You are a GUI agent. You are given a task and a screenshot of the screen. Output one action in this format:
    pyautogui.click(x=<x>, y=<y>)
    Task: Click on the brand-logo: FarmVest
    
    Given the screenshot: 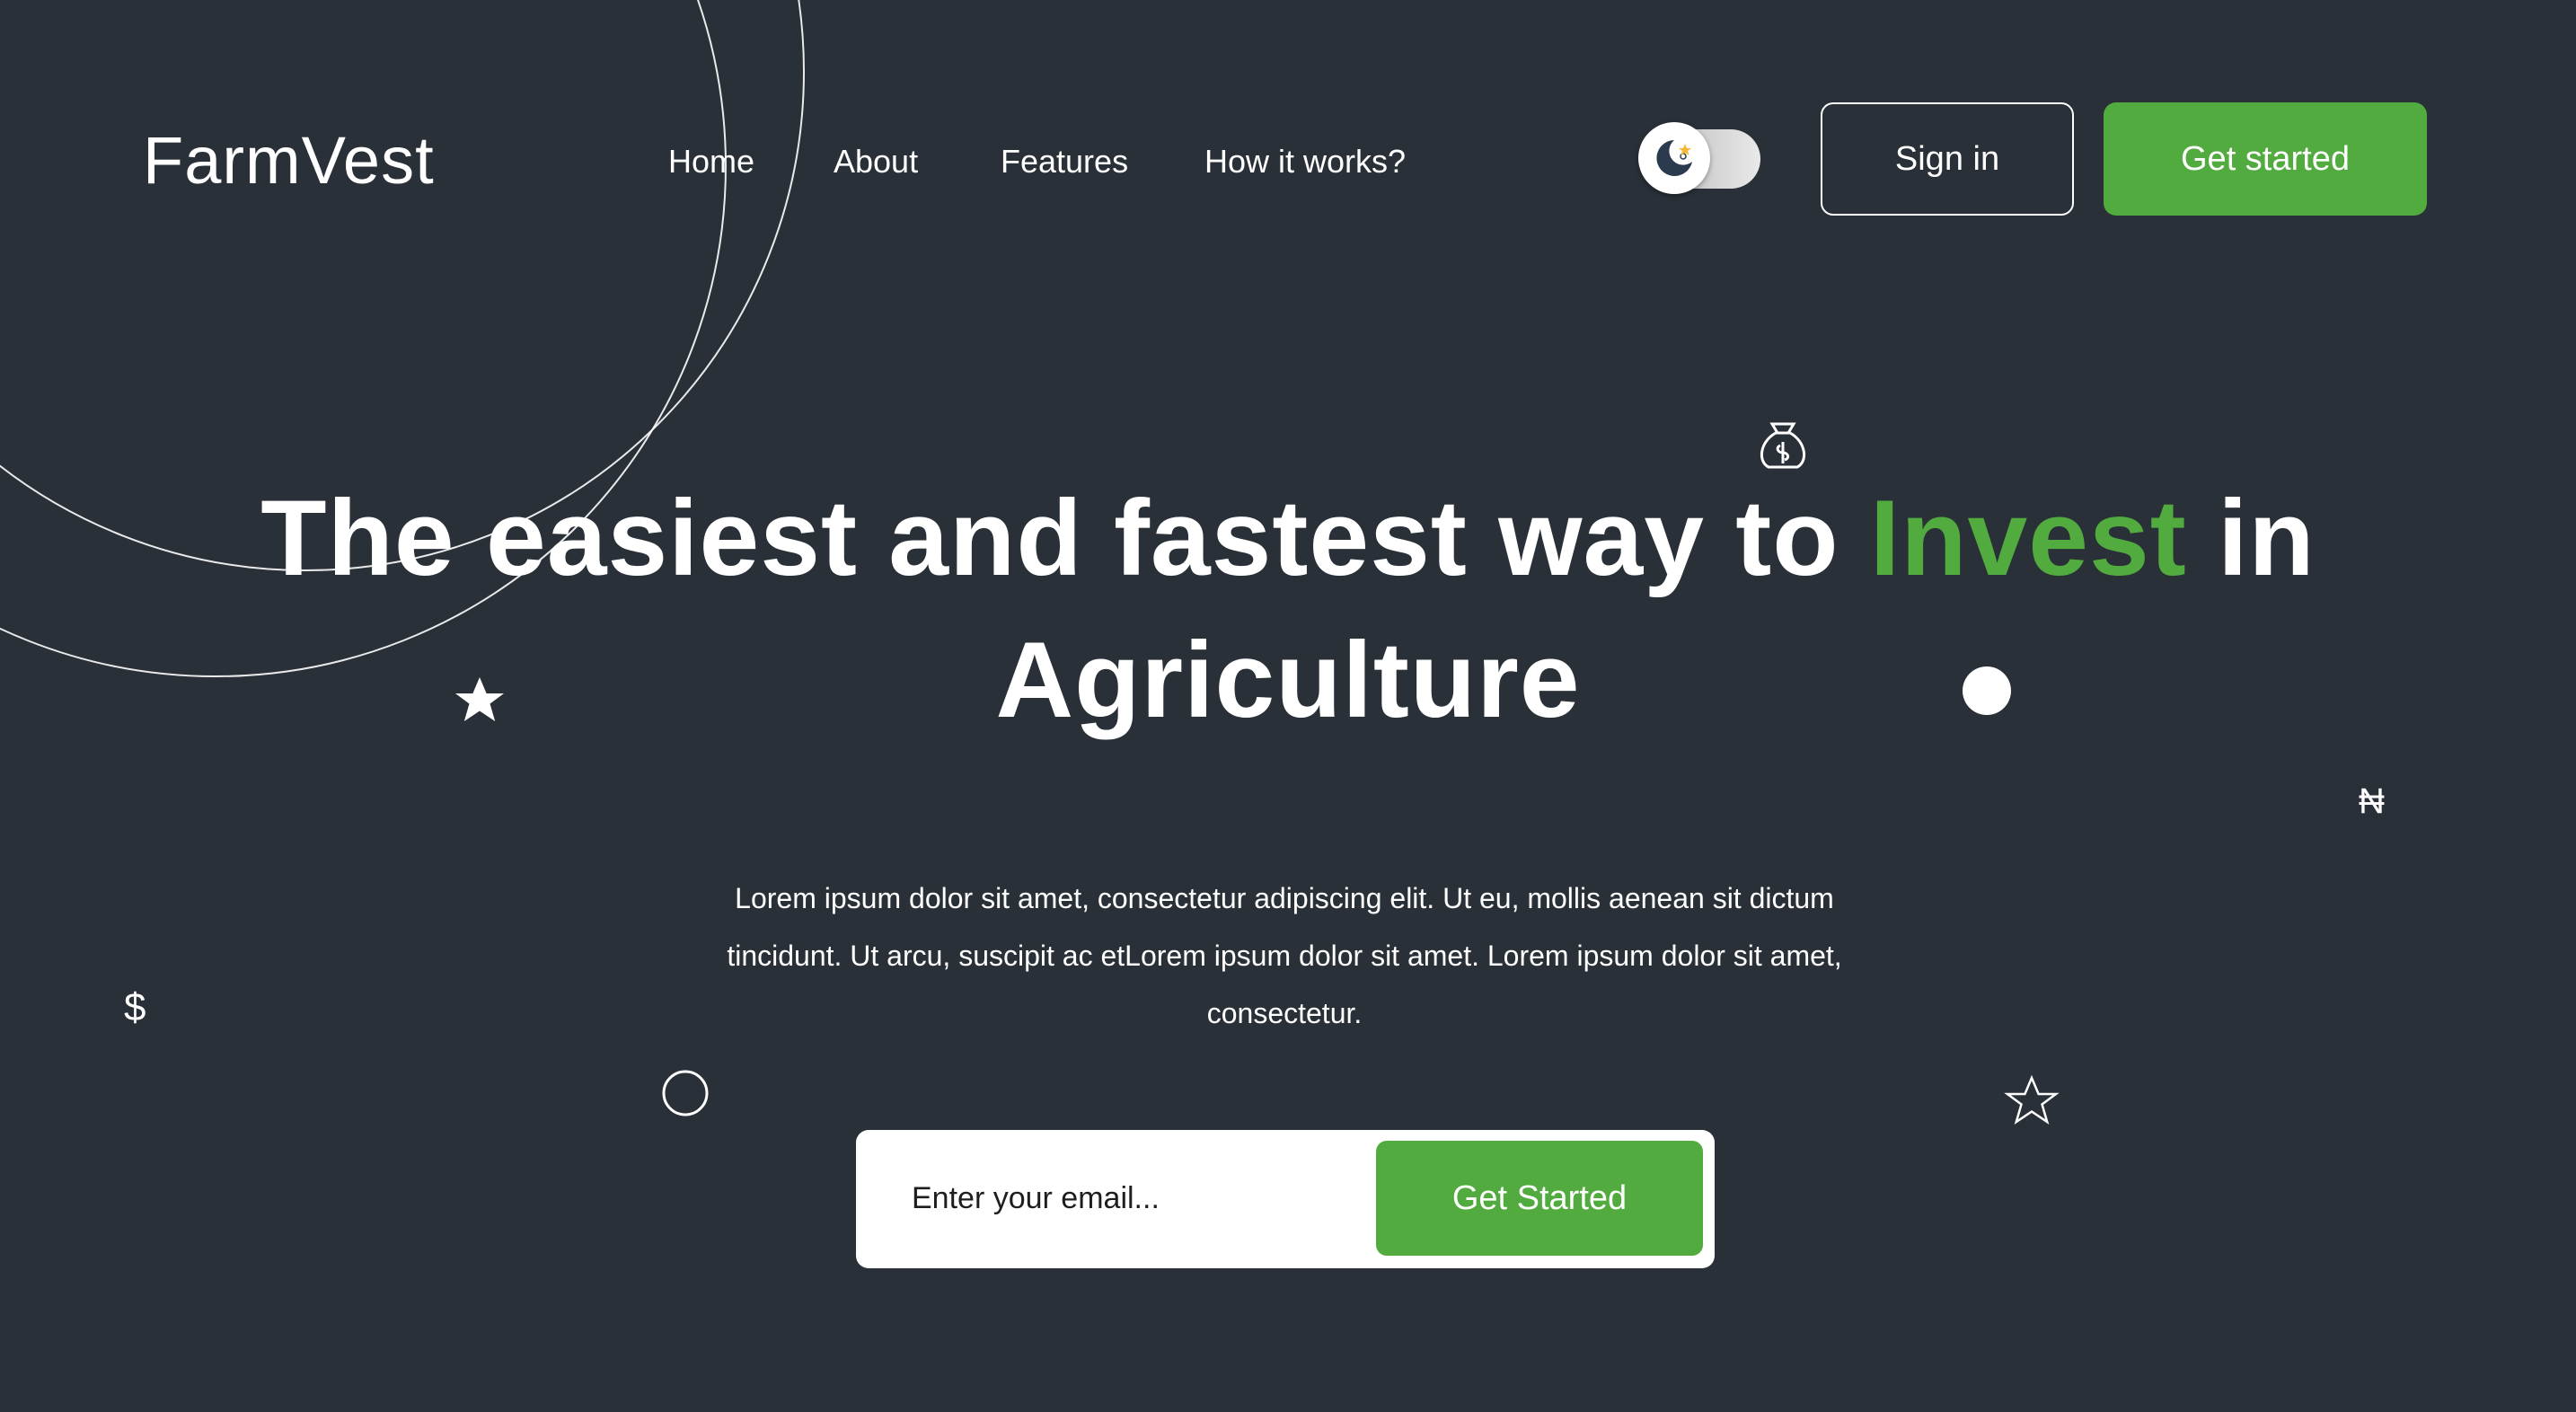 What is the action you would take?
    pyautogui.click(x=289, y=160)
    